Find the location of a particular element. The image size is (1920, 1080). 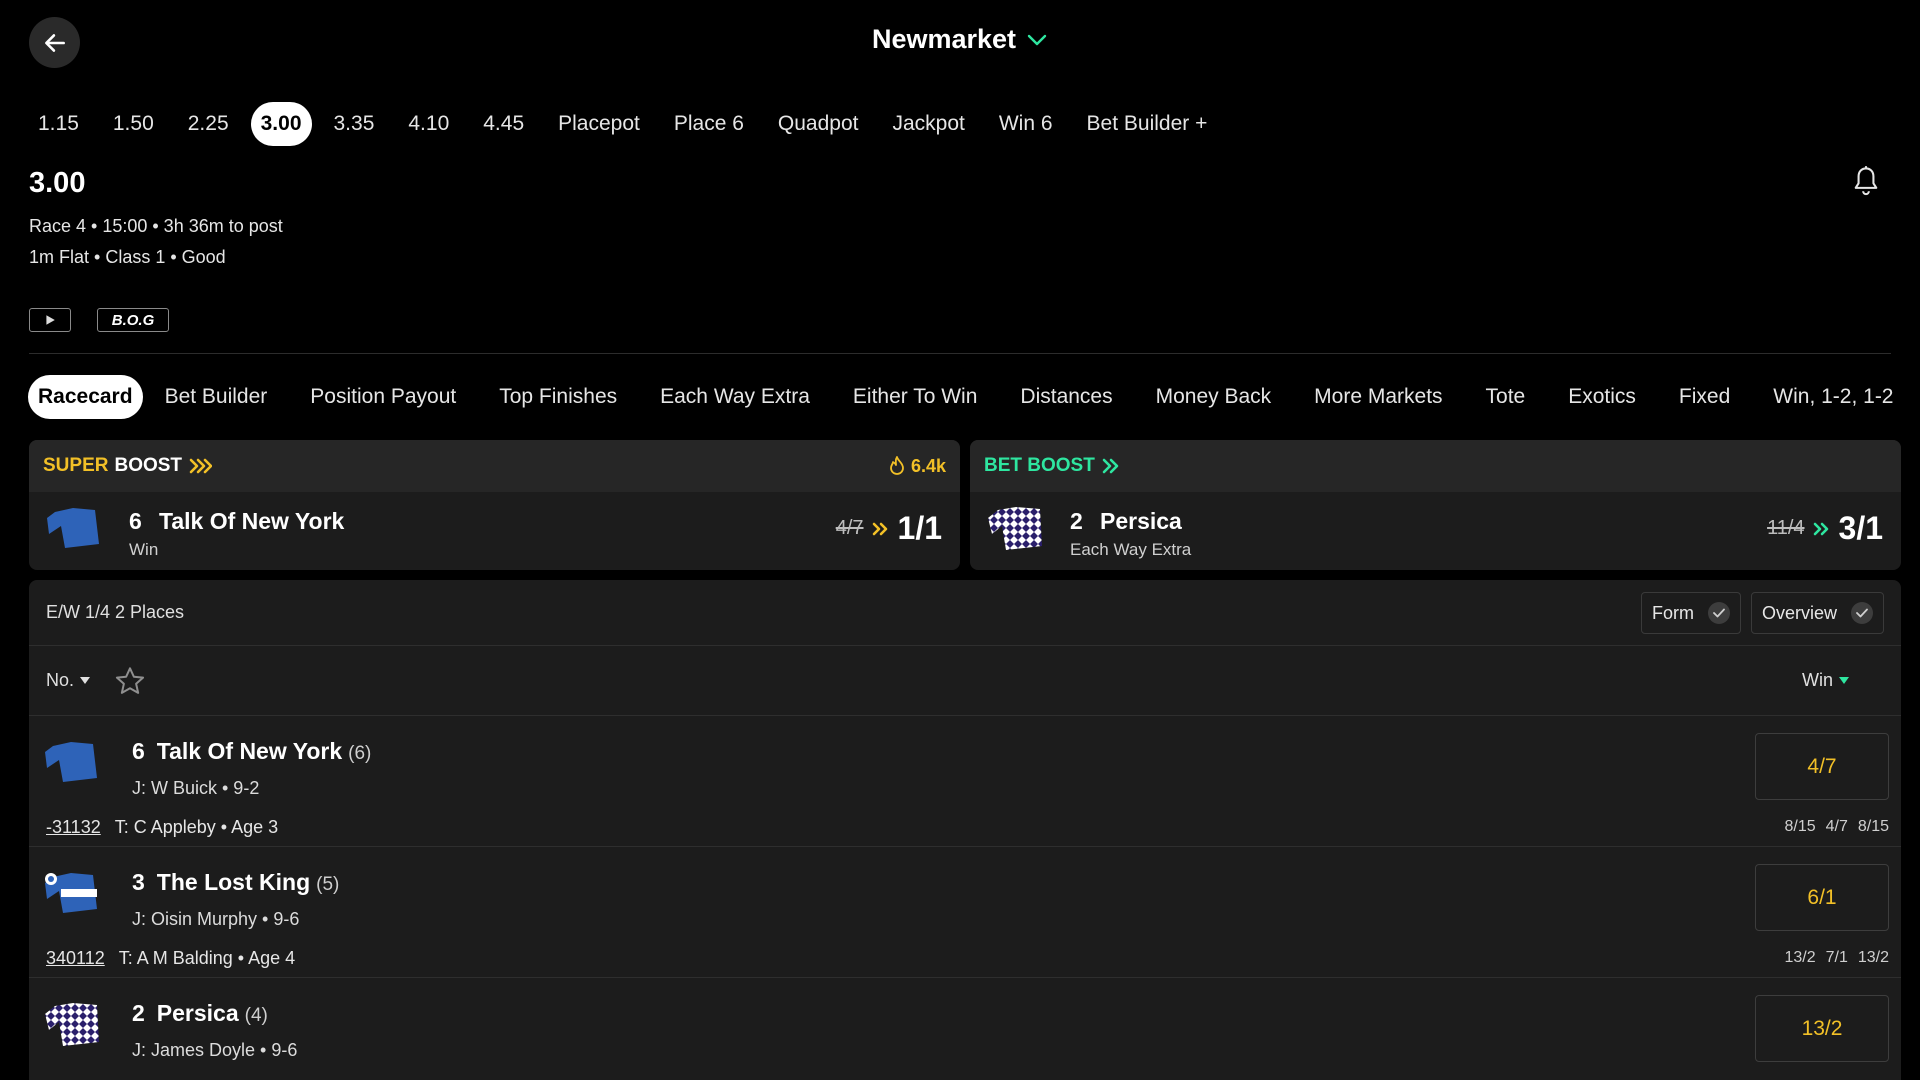

each-way-terms: E/W 1/4 2 Places is located at coordinates (115, 612).